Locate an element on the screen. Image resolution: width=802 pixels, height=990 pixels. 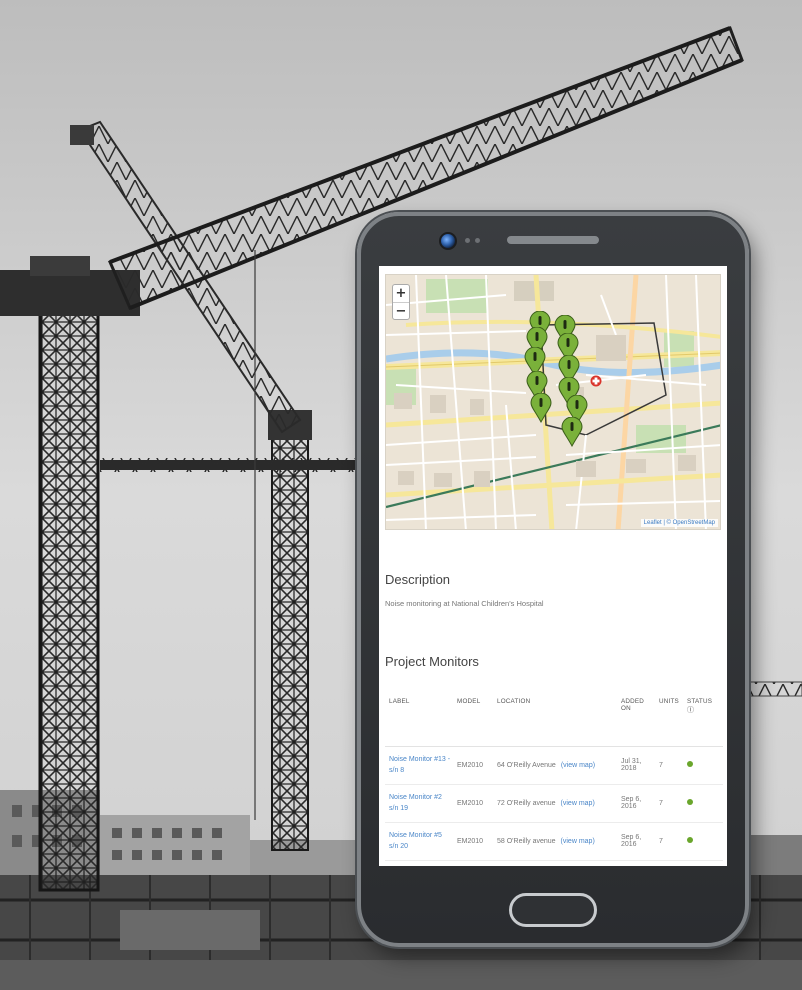
monitor-location: 64 O'Reilly Avenue (view map) is located at coordinates (555, 765).